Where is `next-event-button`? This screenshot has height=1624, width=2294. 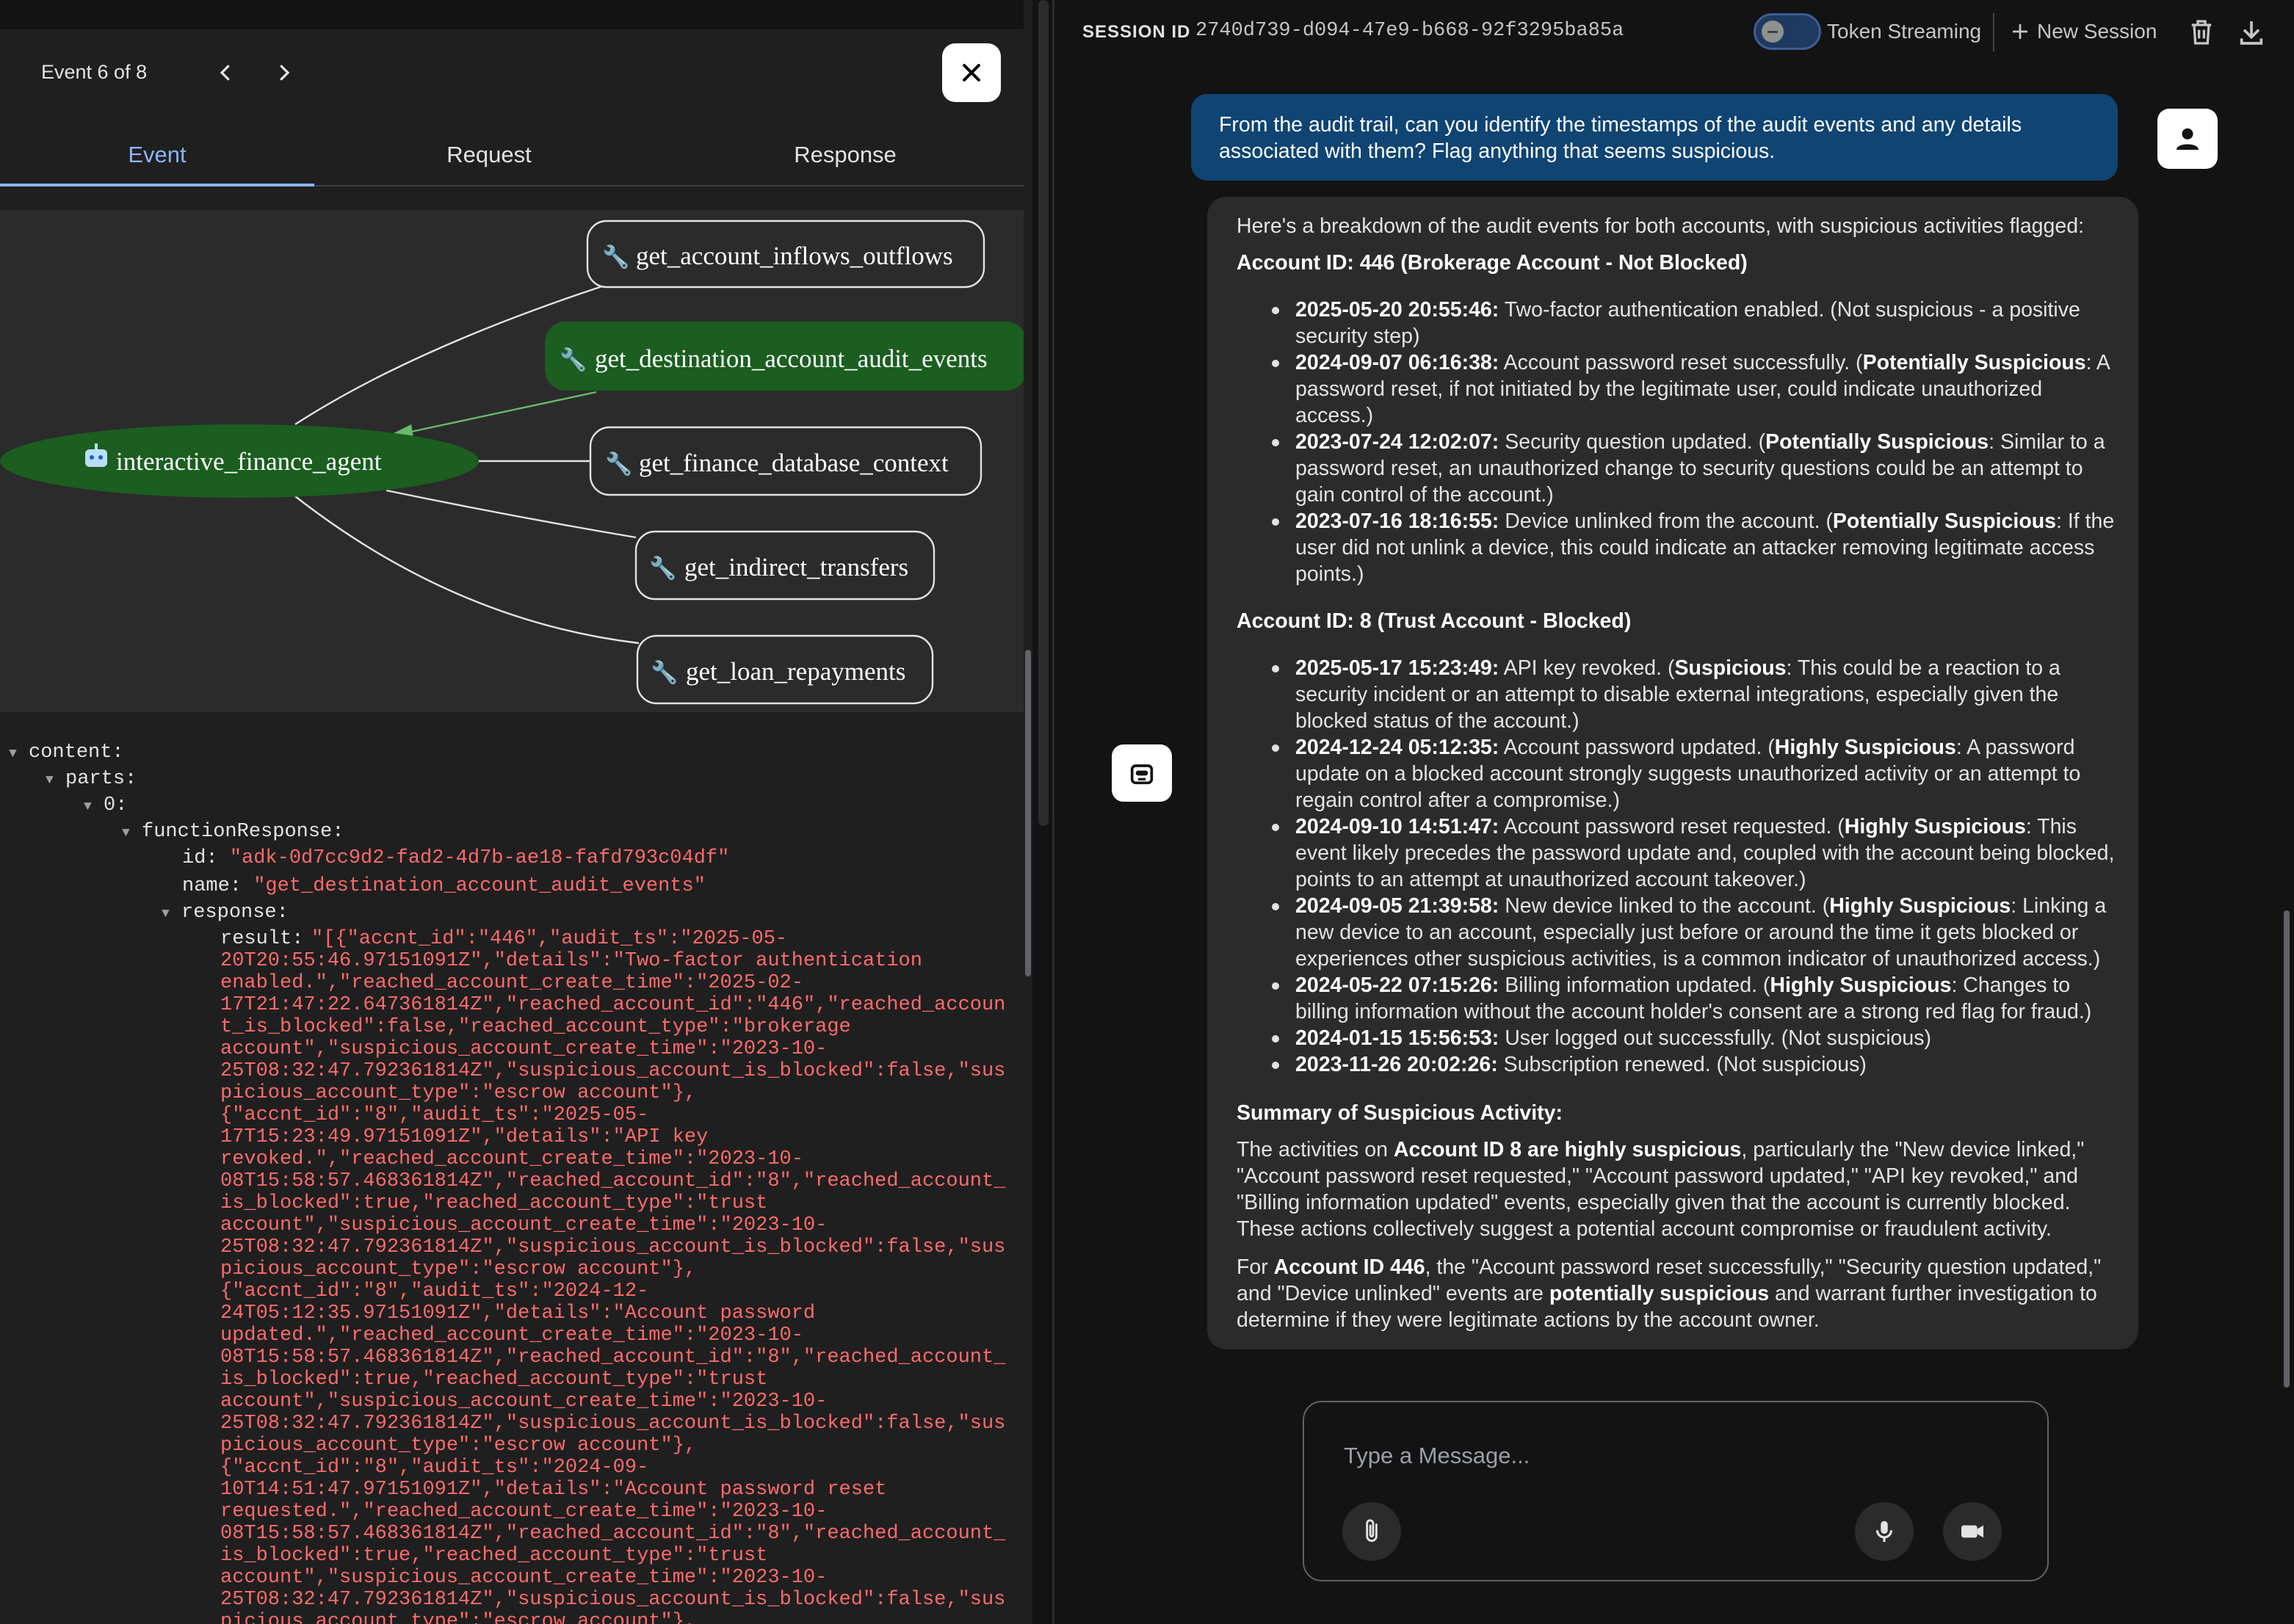 next-event-button is located at coordinates (284, 72).